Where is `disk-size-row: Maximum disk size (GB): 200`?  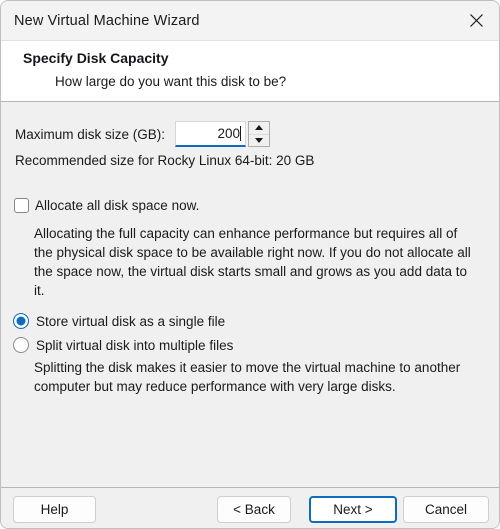 disk-size-row: Maximum disk size (GB): 200 is located at coordinates (143, 134).